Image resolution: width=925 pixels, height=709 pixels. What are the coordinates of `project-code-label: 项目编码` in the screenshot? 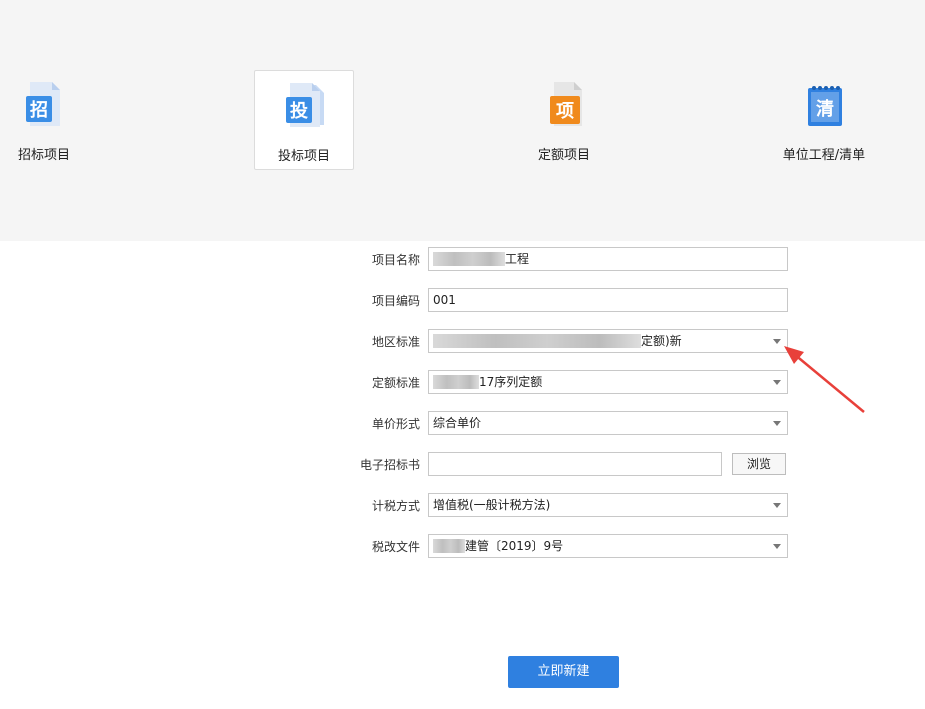 It's located at (395, 301).